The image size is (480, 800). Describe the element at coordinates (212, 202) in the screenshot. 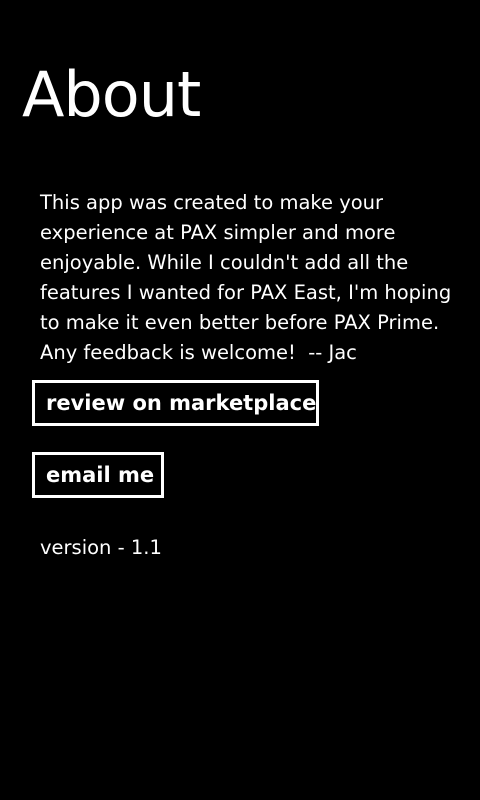

I see `about-description-line: This app was created to make your` at that location.